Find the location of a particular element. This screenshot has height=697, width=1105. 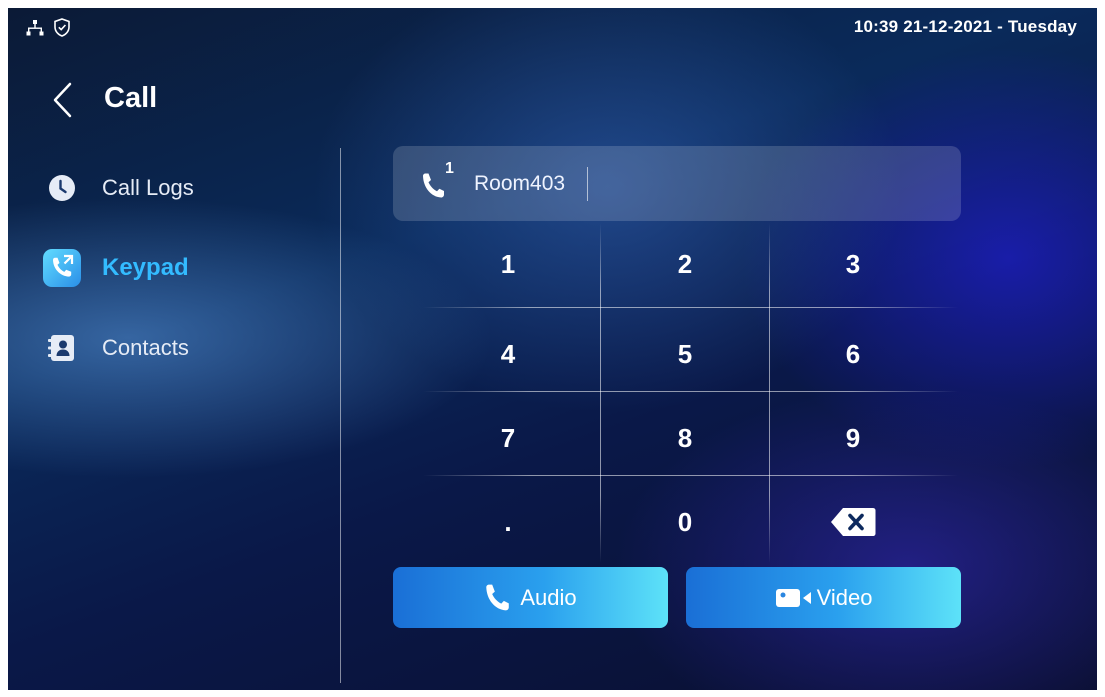

contacts-book-icon is located at coordinates (62, 348).